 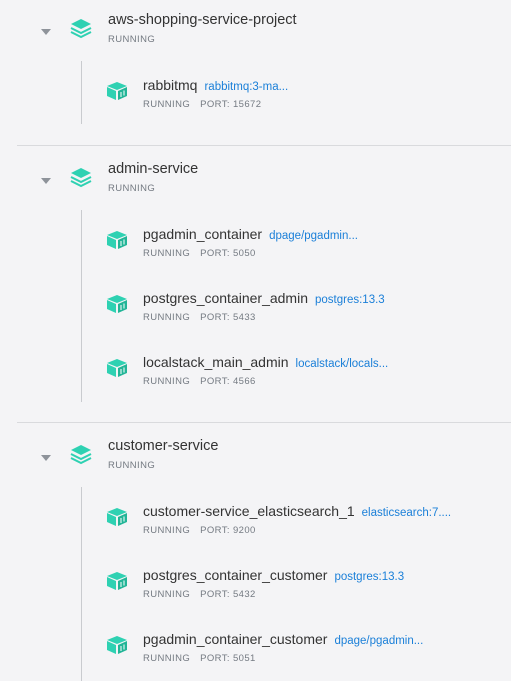 I want to click on container-port: PORT: 5433, so click(x=228, y=317).